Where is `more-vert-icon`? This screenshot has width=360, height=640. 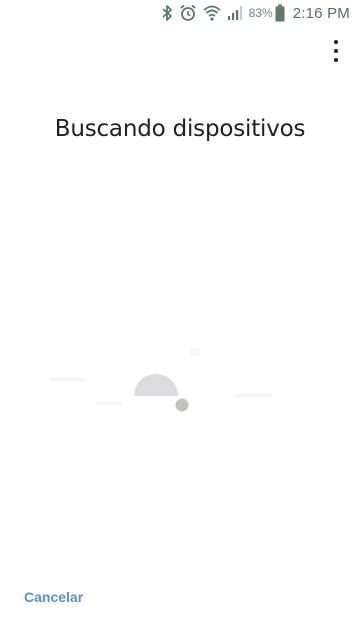 more-vert-icon is located at coordinates (336, 51).